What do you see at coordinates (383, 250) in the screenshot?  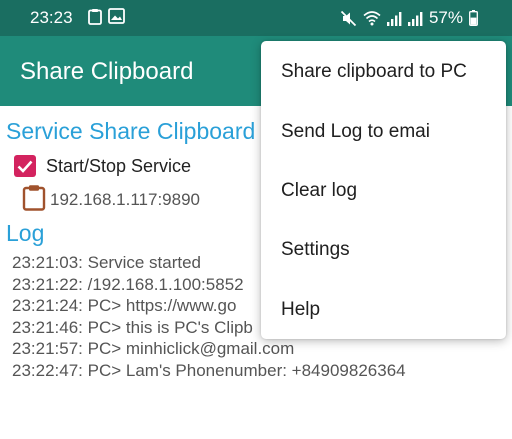 I see `menu-item-settings: Settings` at bounding box center [383, 250].